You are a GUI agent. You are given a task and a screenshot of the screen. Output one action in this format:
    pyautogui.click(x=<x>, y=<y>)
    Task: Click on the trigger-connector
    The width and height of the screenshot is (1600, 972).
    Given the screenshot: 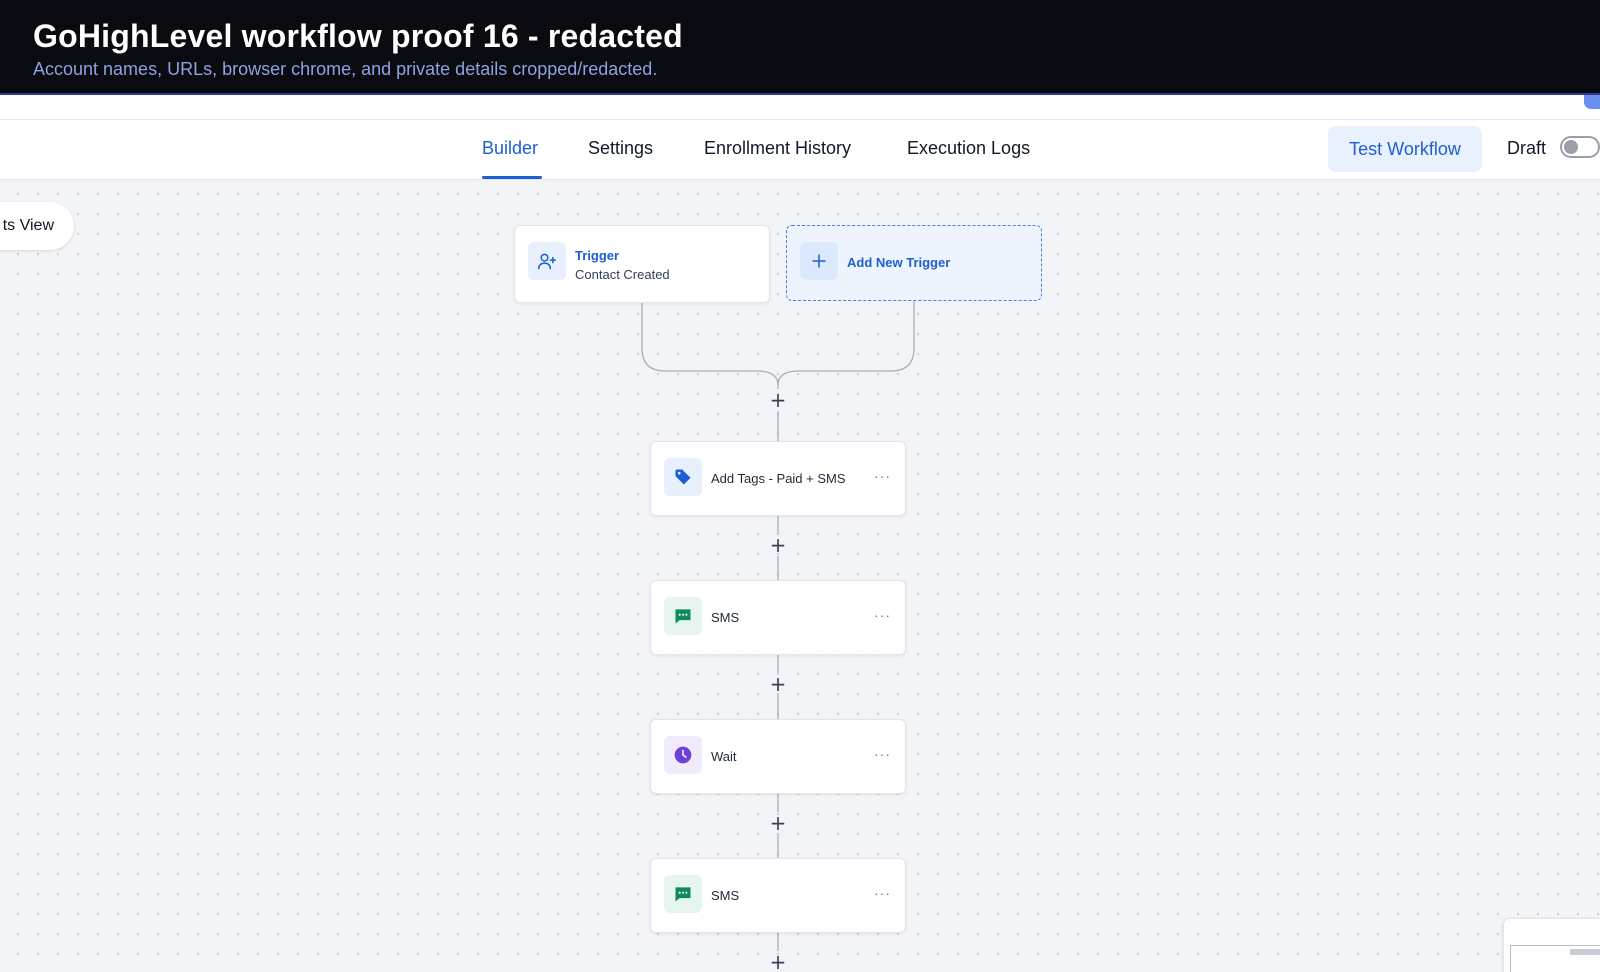 What is the action you would take?
    pyautogui.click(x=710, y=344)
    